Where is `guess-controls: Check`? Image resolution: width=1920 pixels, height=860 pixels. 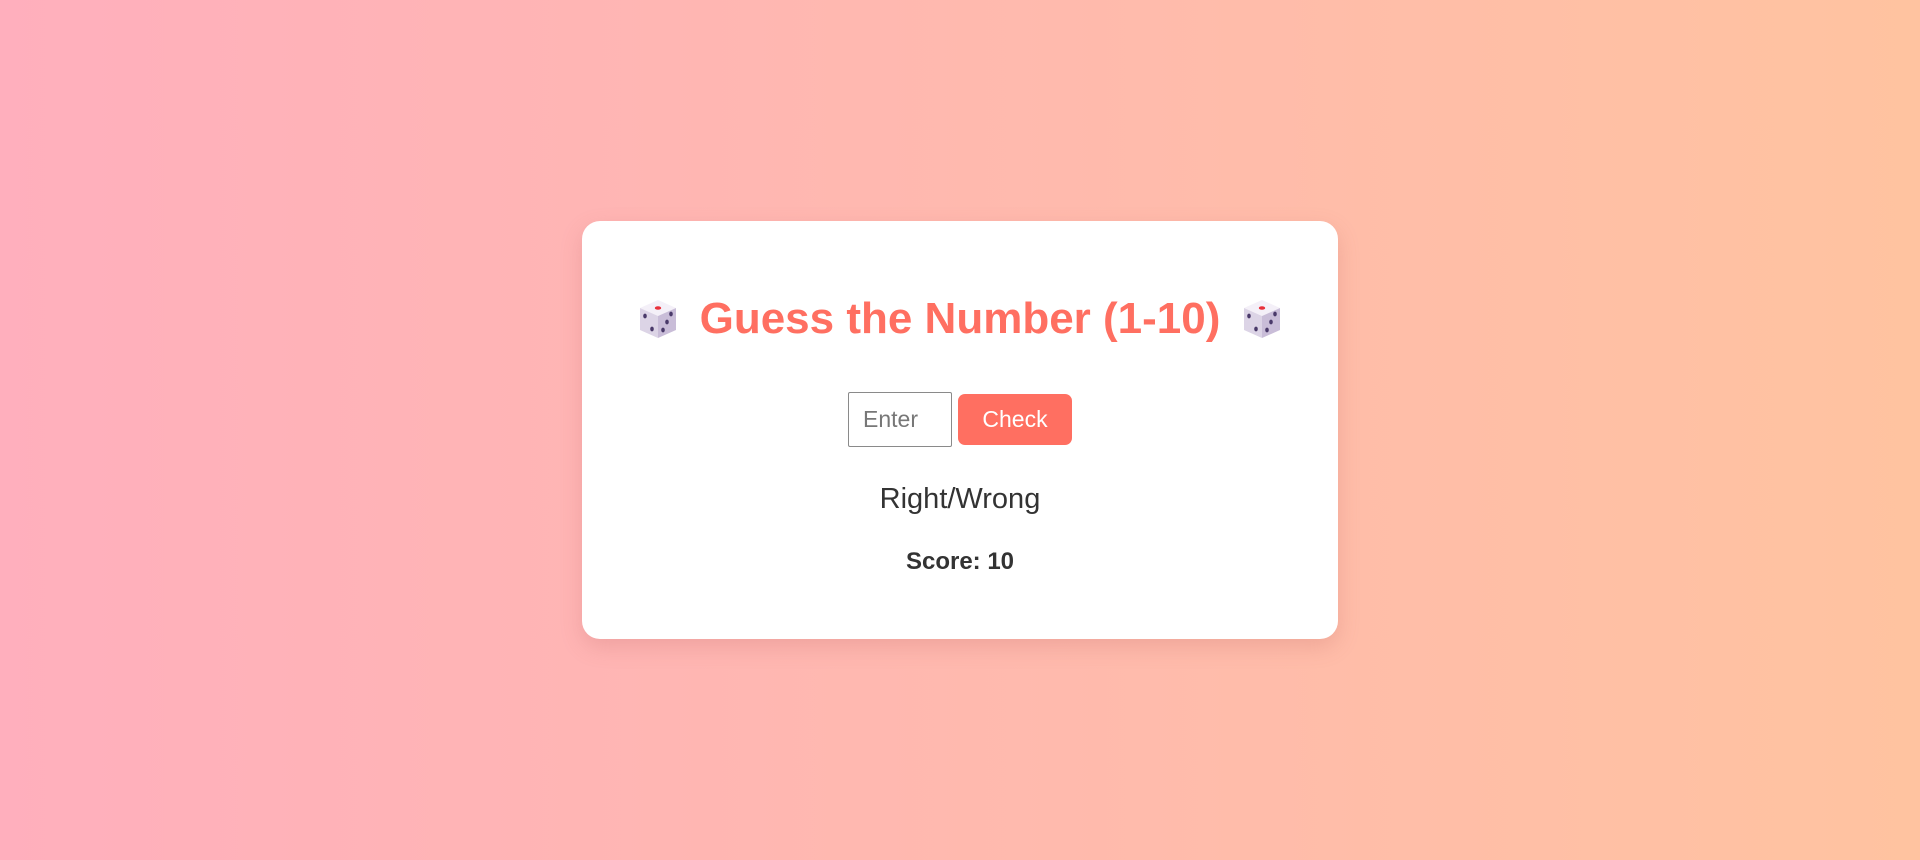 guess-controls: Check is located at coordinates (960, 419).